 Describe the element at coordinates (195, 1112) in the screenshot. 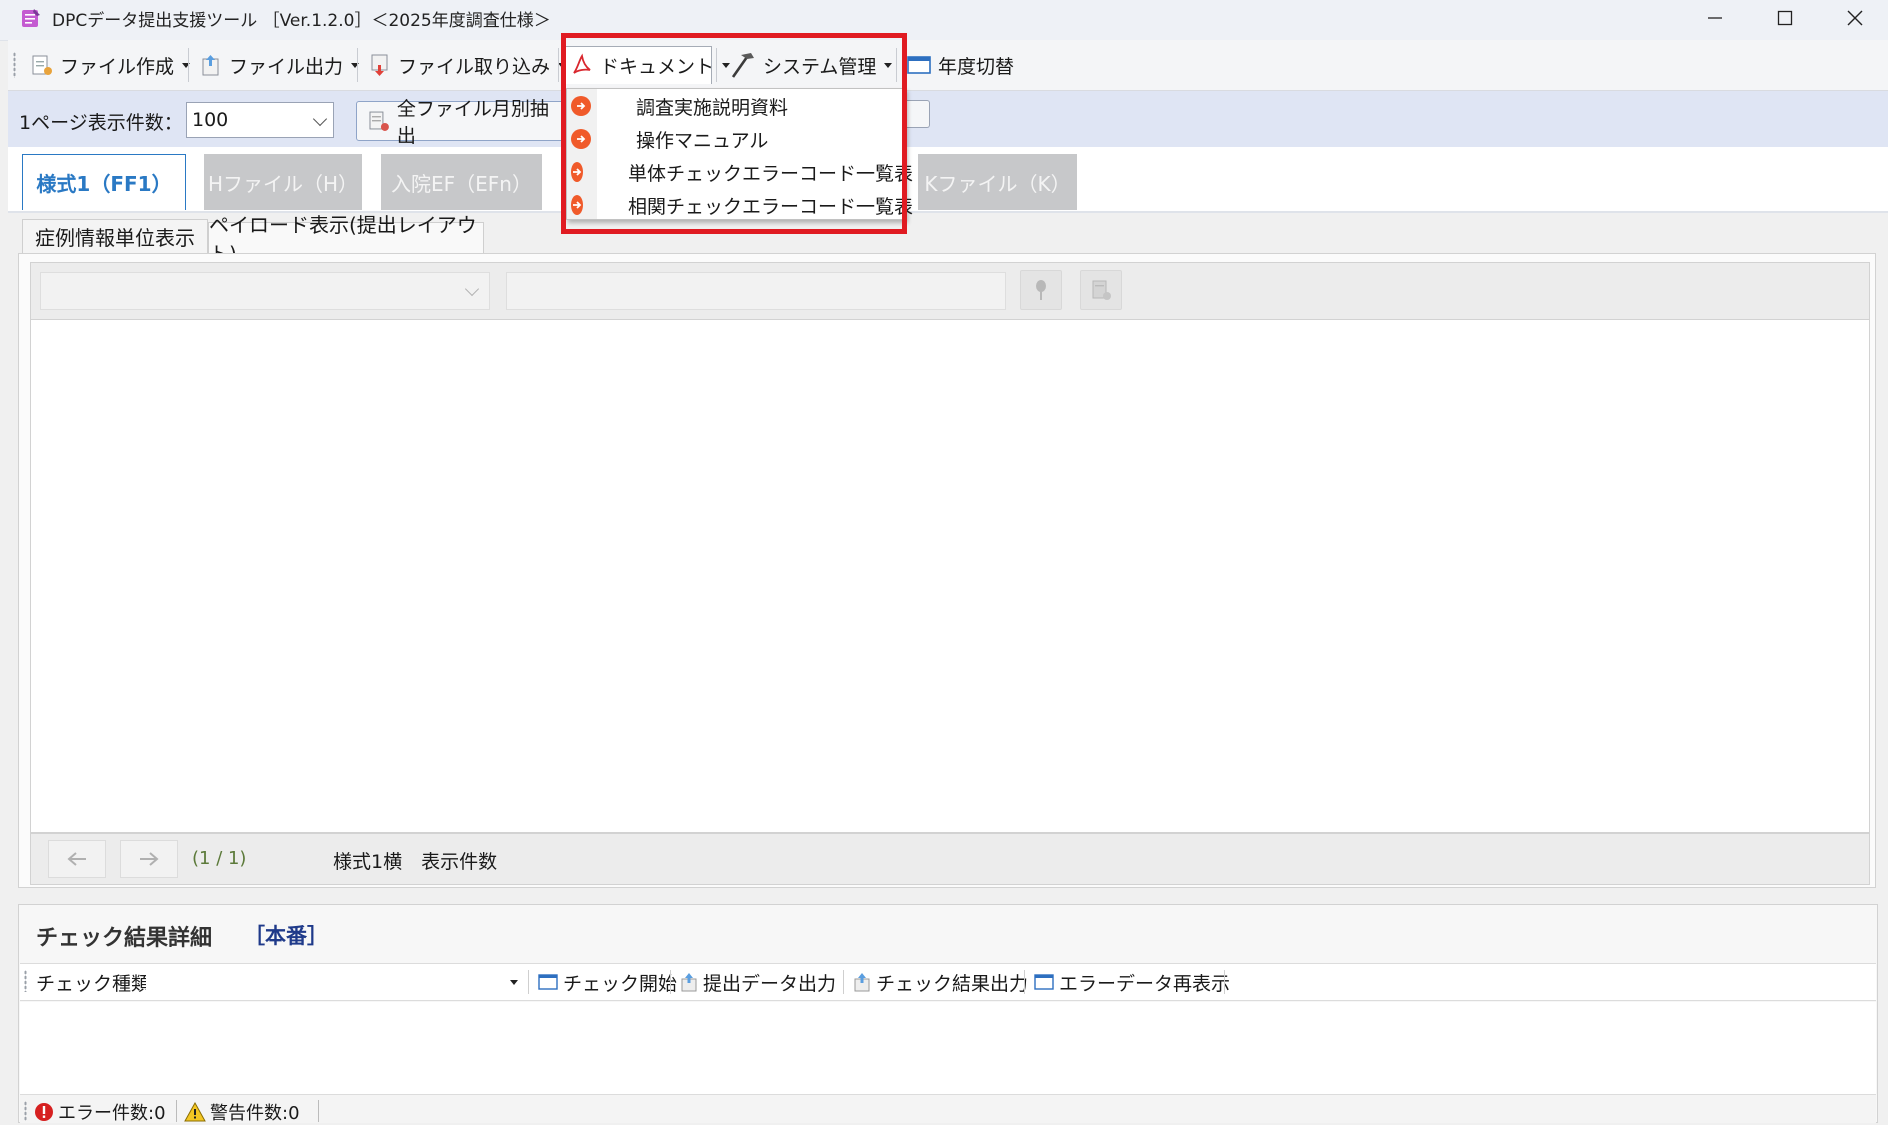

I see `warning-icon` at that location.